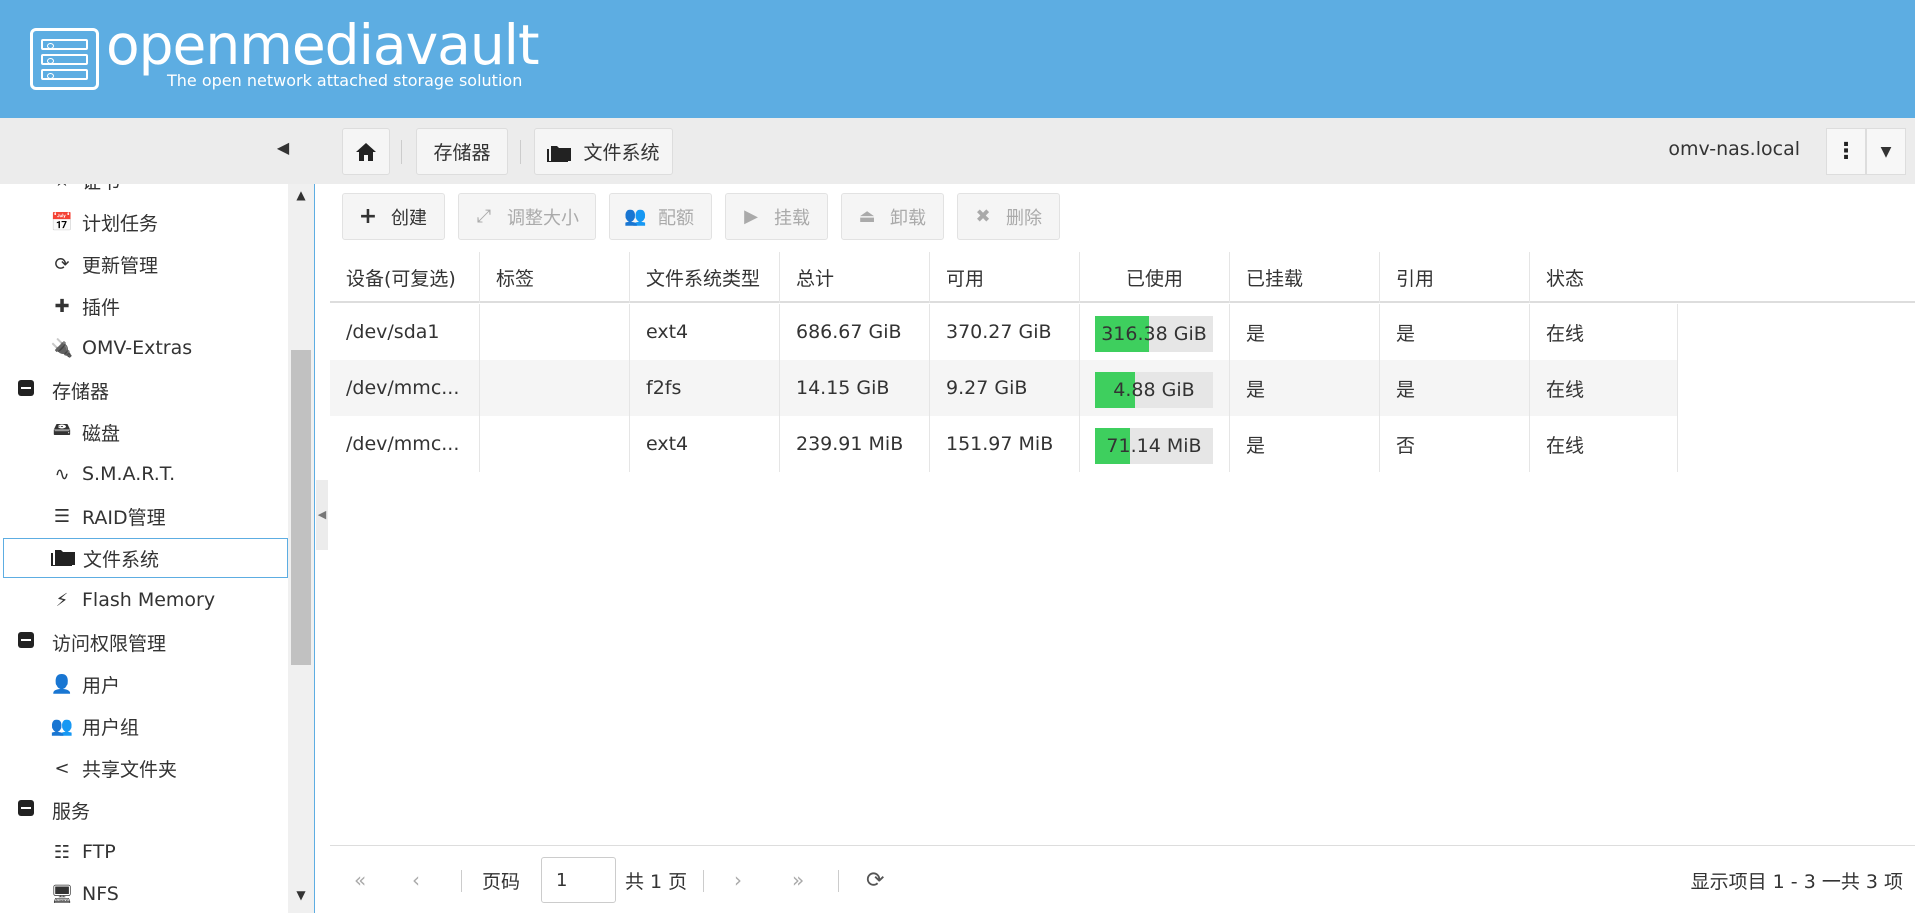 The height and width of the screenshot is (914, 1915). What do you see at coordinates (738, 880) in the screenshot?
I see `next-page-icon: ›` at bounding box center [738, 880].